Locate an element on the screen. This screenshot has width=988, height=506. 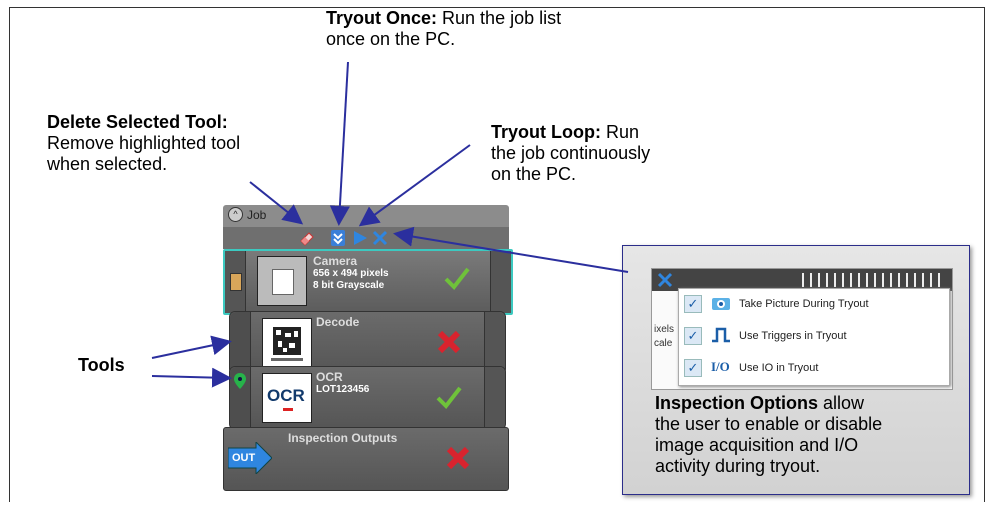
tool-row-ocr: OCR OCR LOT123456 is located at coordinates (367, 398).